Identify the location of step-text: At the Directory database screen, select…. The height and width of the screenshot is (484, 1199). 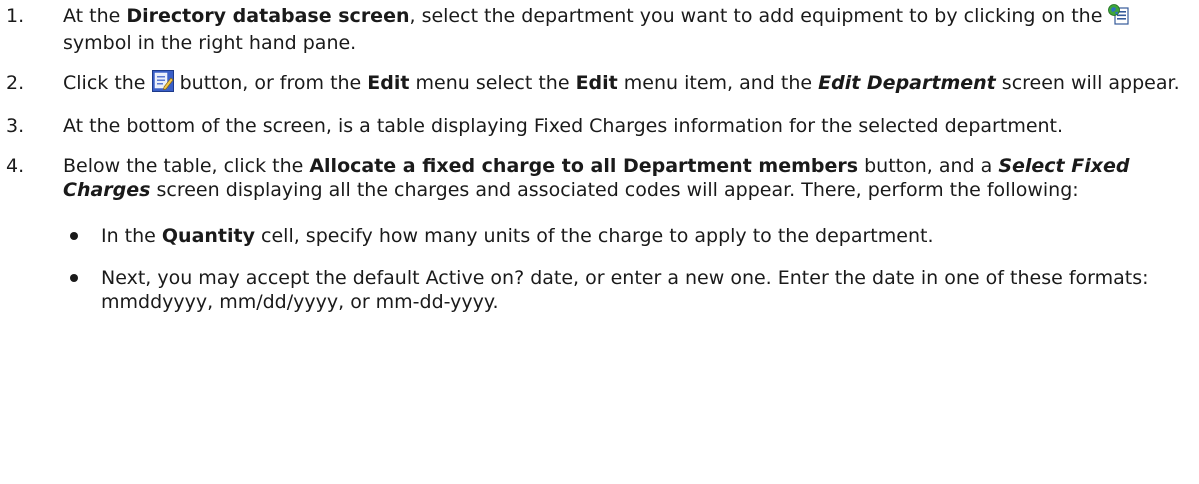
(625, 29).